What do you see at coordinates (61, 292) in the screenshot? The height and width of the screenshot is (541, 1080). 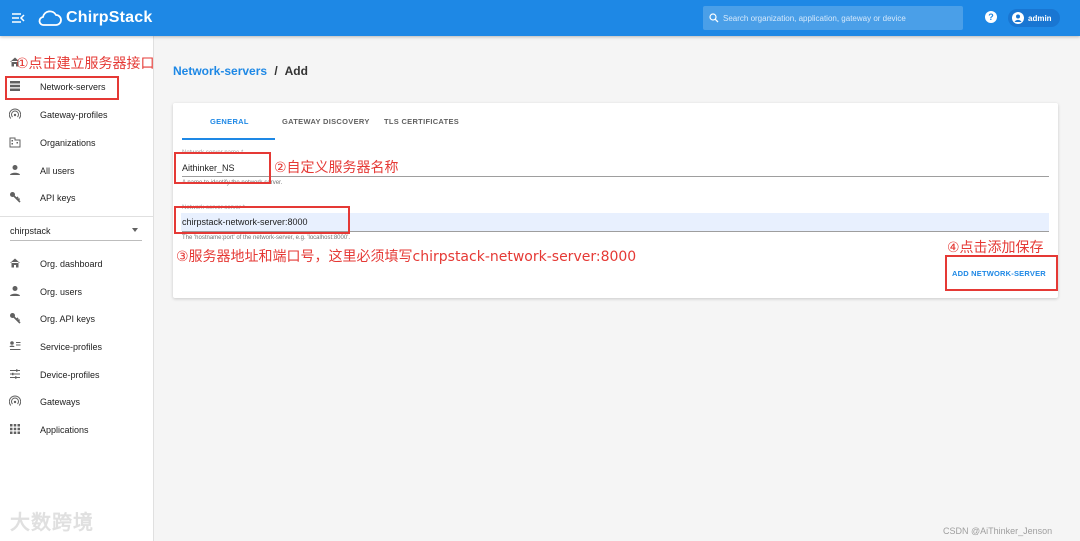 I see `sidebar-item-label: Org. users` at bounding box center [61, 292].